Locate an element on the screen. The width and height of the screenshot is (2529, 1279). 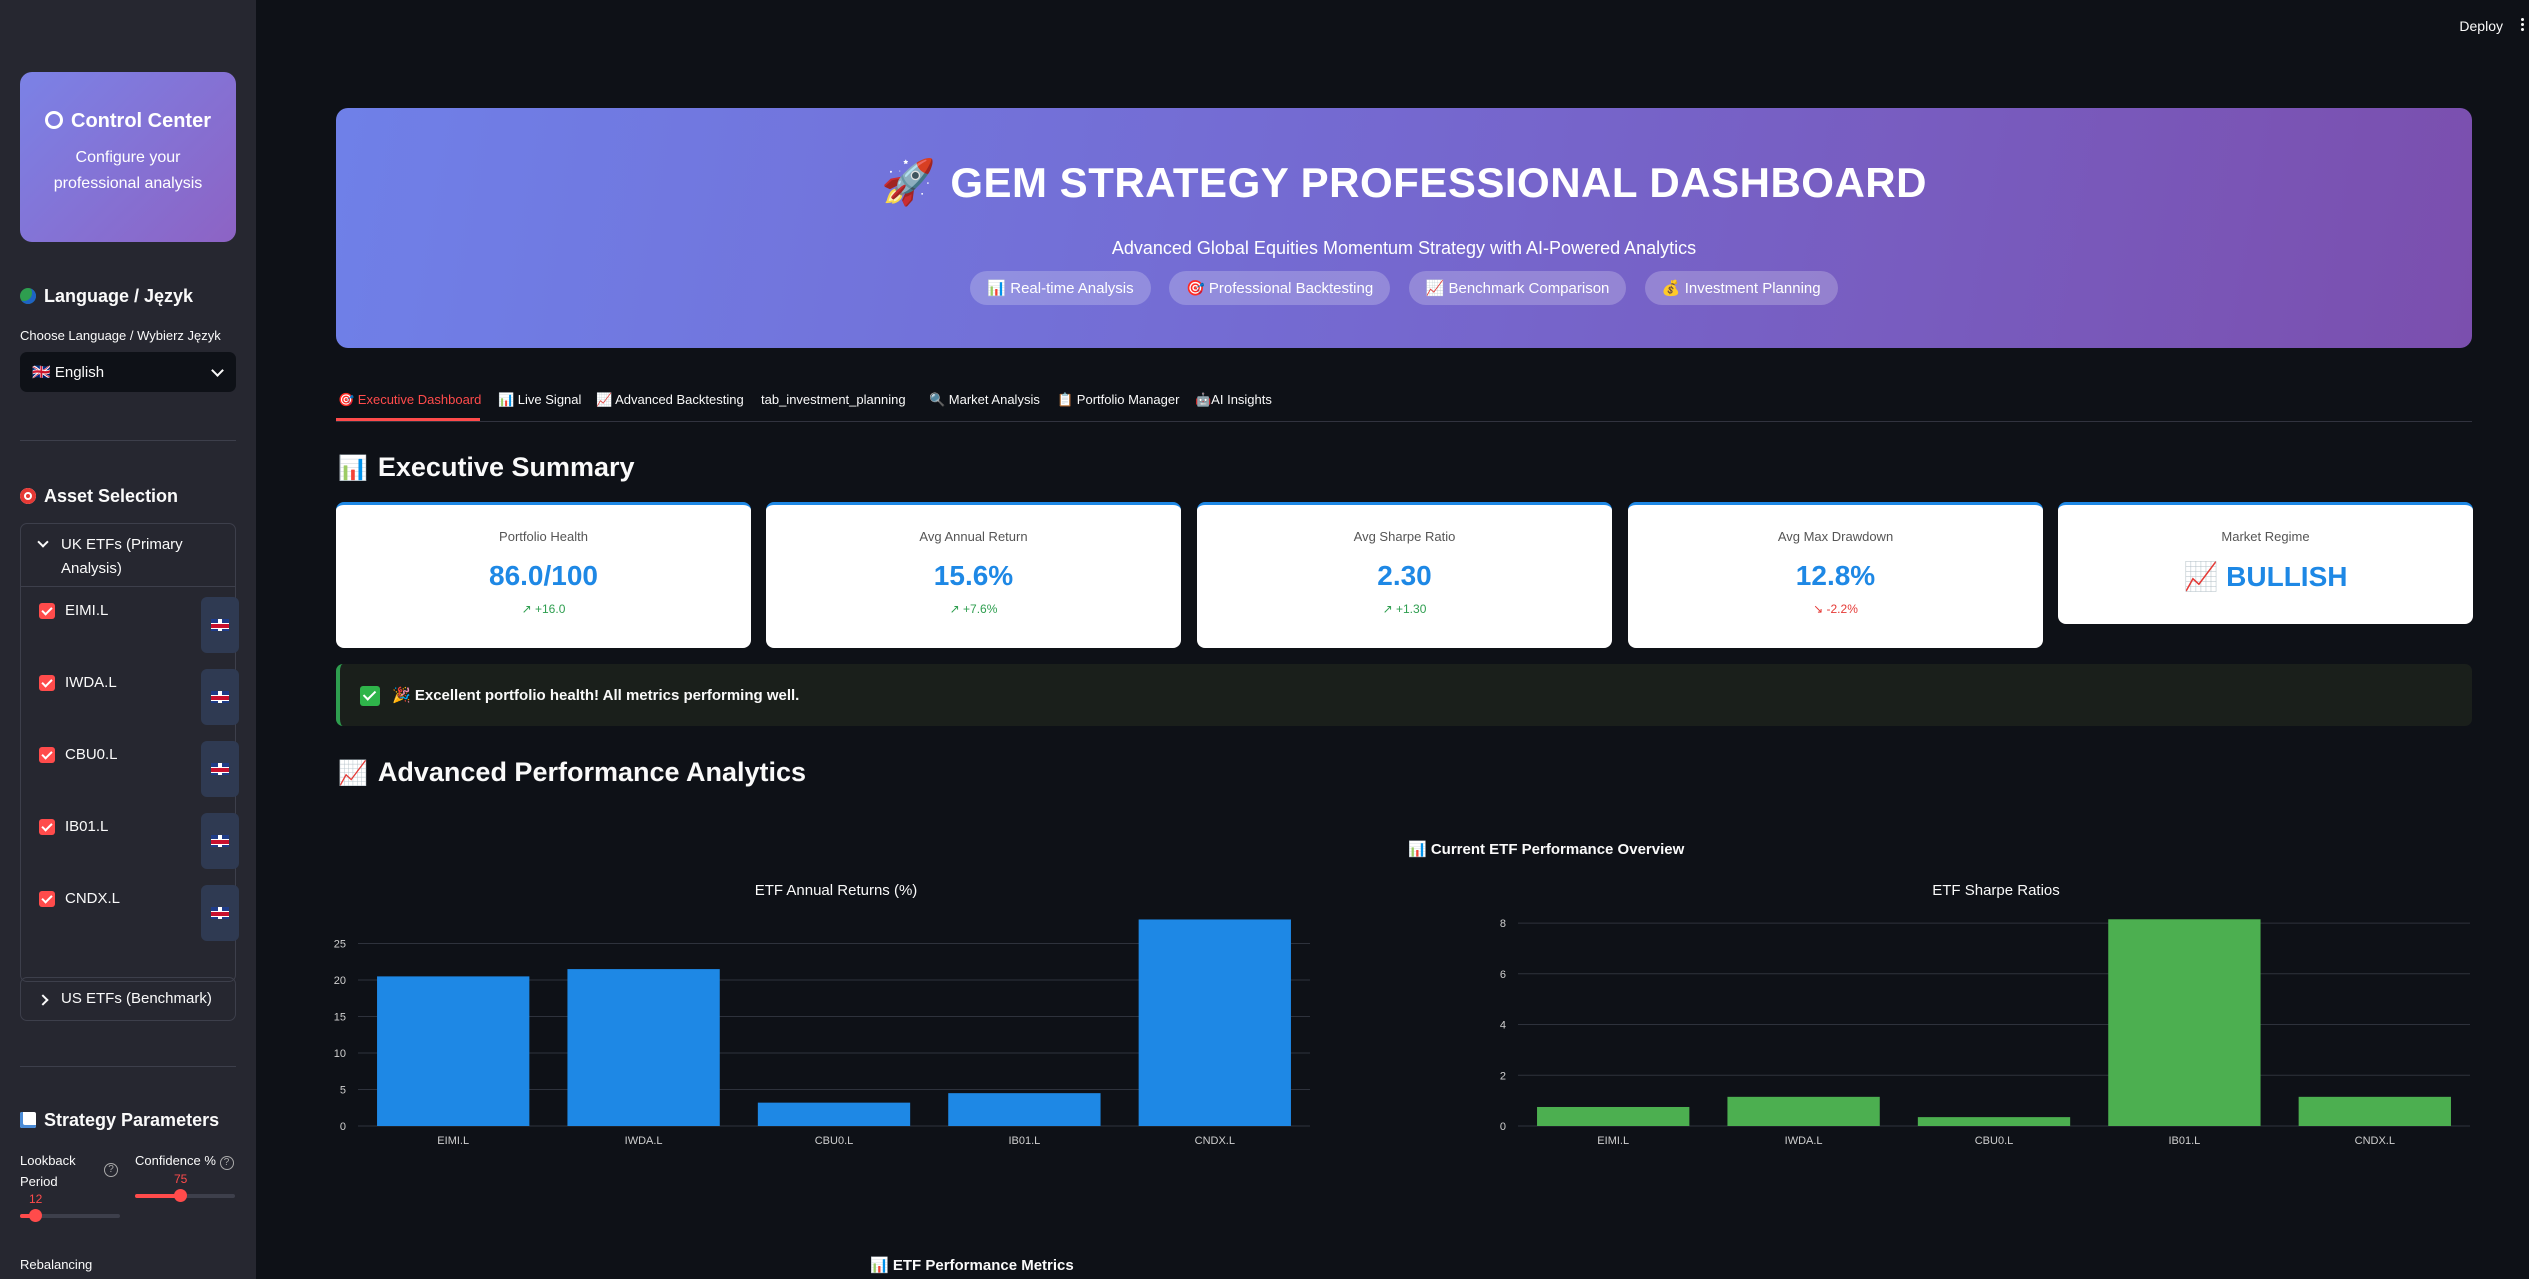
language-select-label: Choose Language / Wybierz Język is located at coordinates (120, 335).